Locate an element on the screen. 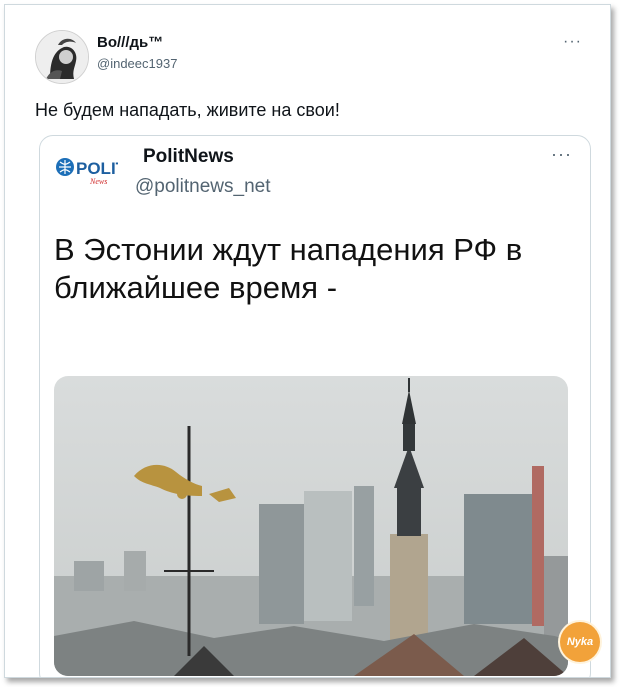 Image resolution: width=621 pixels, height=687 pixels. politnews-logo: POLIT News is located at coordinates (90, 170).